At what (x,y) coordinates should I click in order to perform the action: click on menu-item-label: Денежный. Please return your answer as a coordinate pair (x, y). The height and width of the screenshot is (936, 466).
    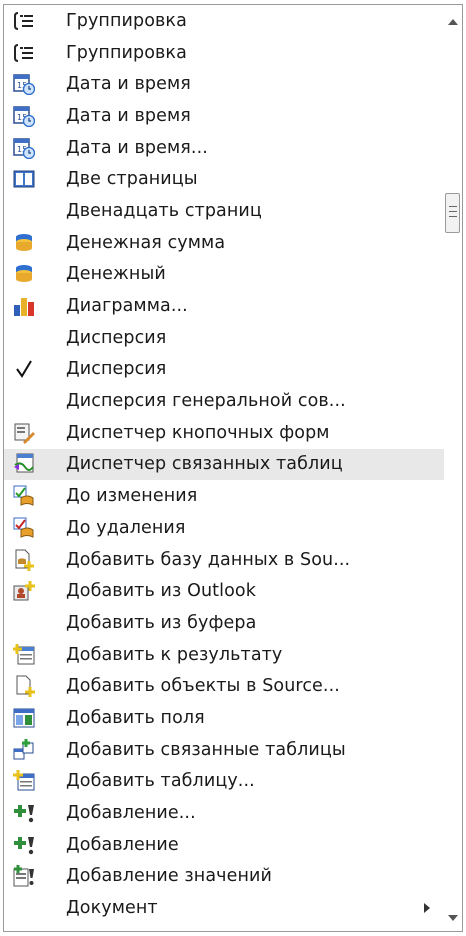
    Looking at the image, I should click on (116, 274).